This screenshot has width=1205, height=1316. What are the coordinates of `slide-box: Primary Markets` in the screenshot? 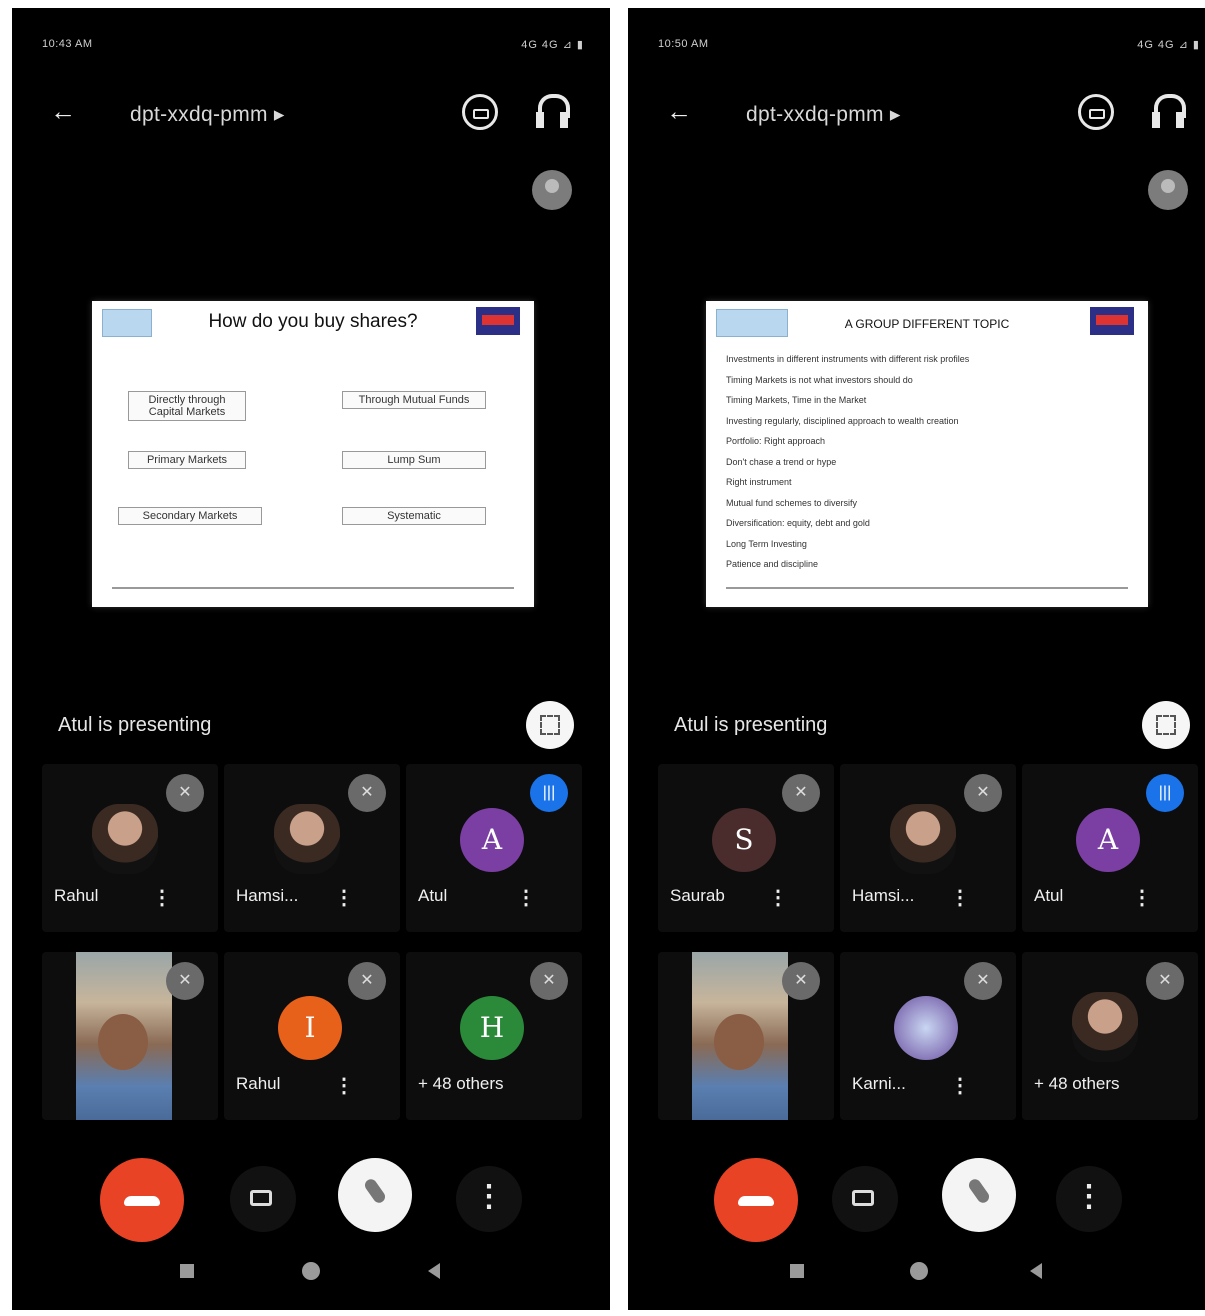 It's located at (187, 460).